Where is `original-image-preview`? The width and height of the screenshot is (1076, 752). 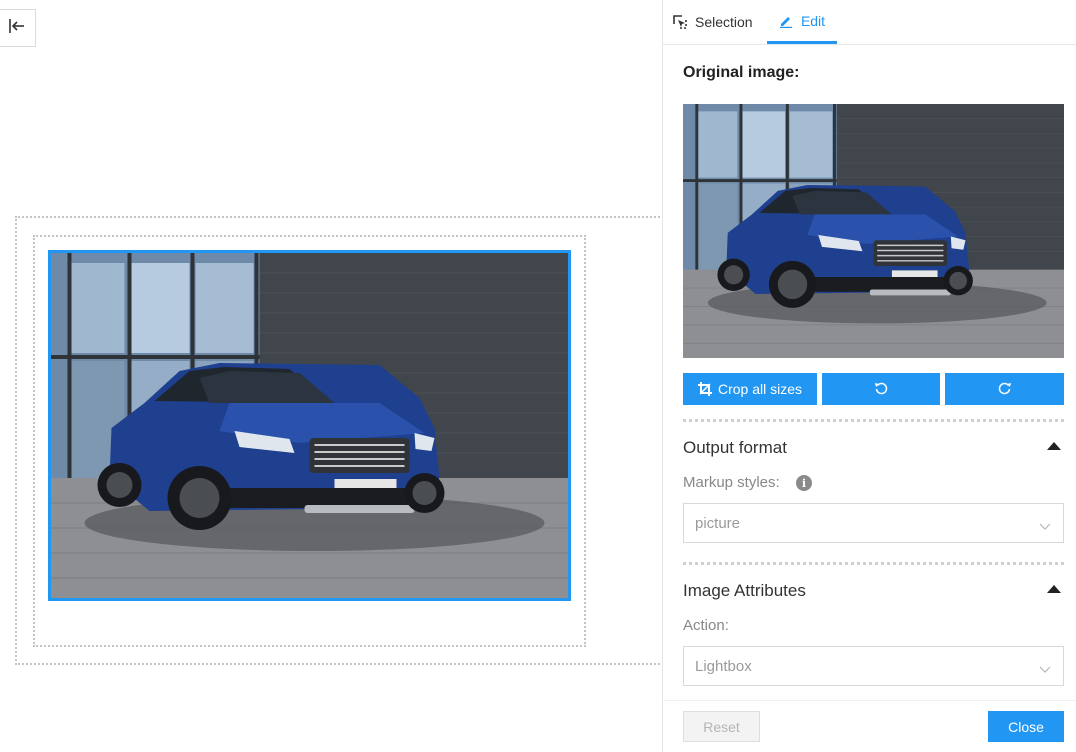 original-image-preview is located at coordinates (873, 231).